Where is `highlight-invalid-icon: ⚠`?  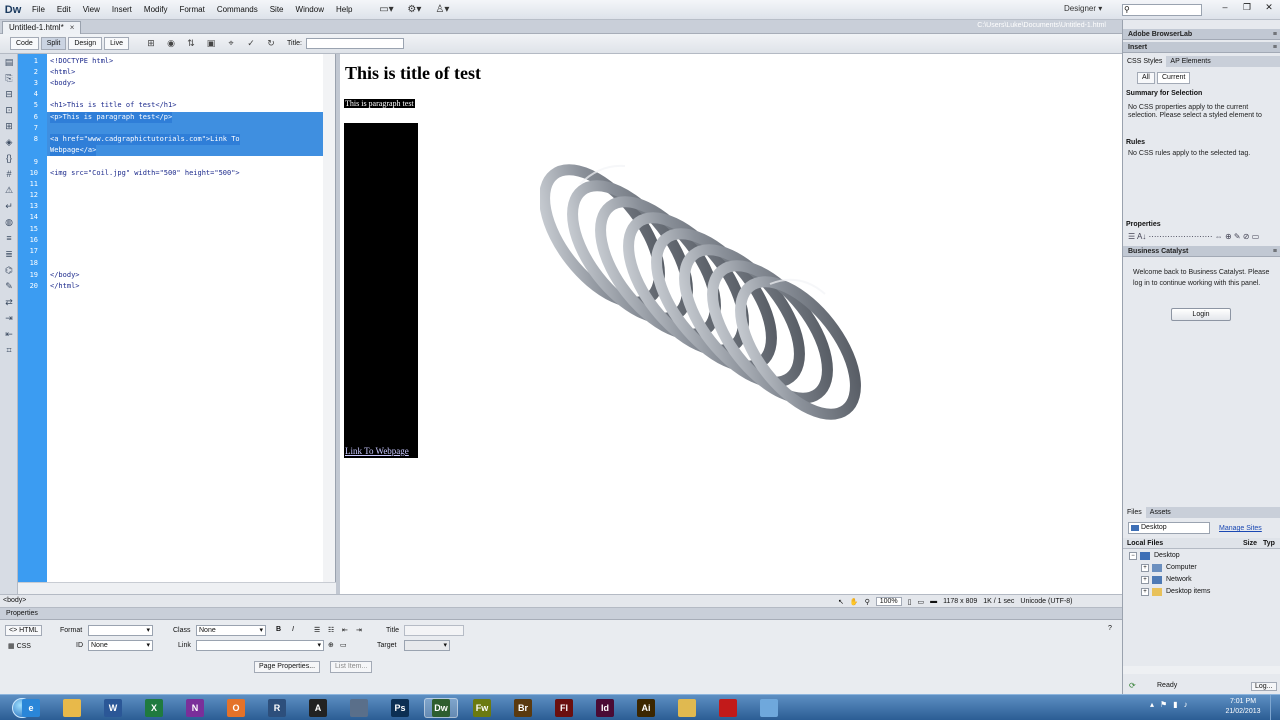 highlight-invalid-icon: ⚠ is located at coordinates (9, 190).